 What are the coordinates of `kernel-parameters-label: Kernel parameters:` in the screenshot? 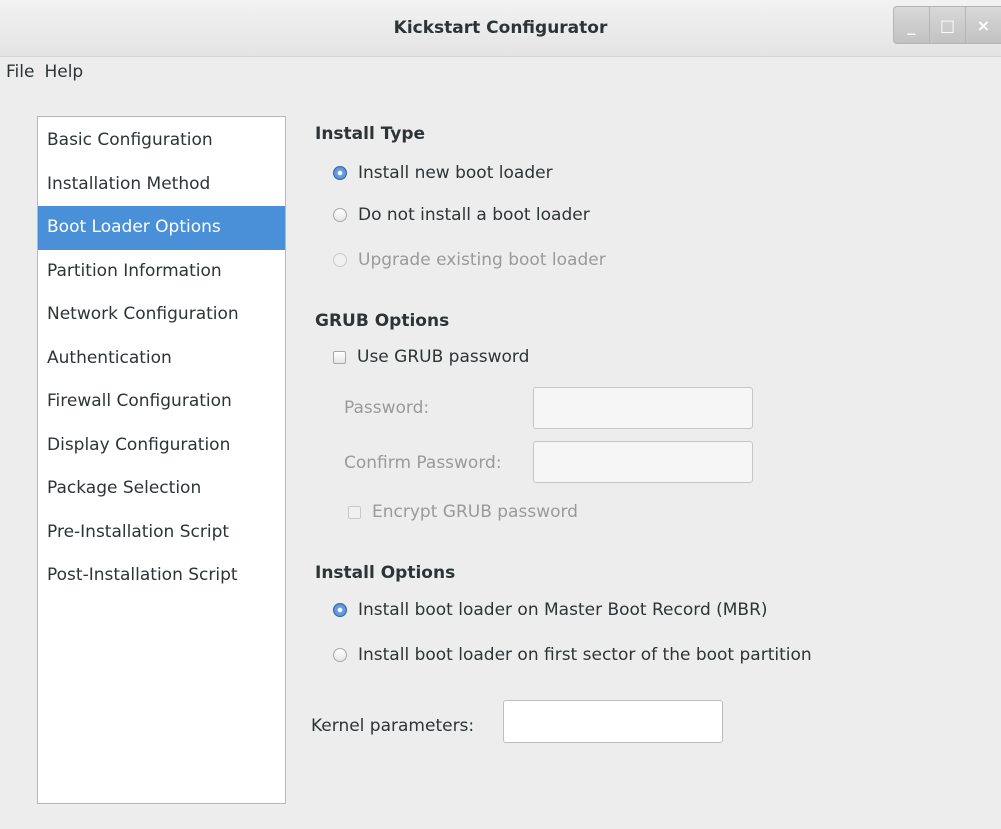 It's located at (393, 726).